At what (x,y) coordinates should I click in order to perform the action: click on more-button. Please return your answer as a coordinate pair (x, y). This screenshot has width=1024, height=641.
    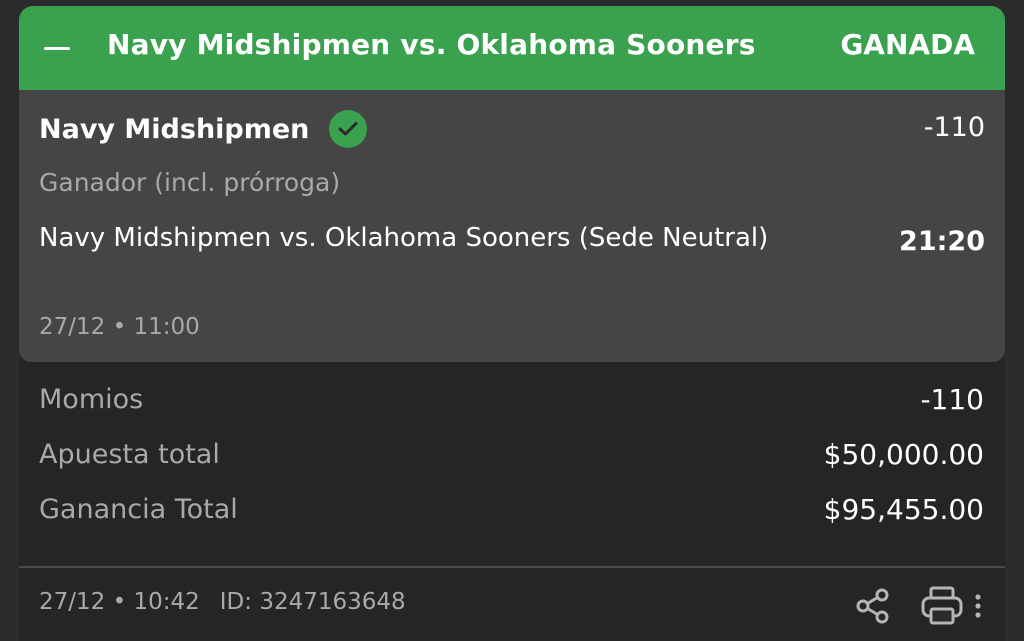
    Looking at the image, I should click on (978, 607).